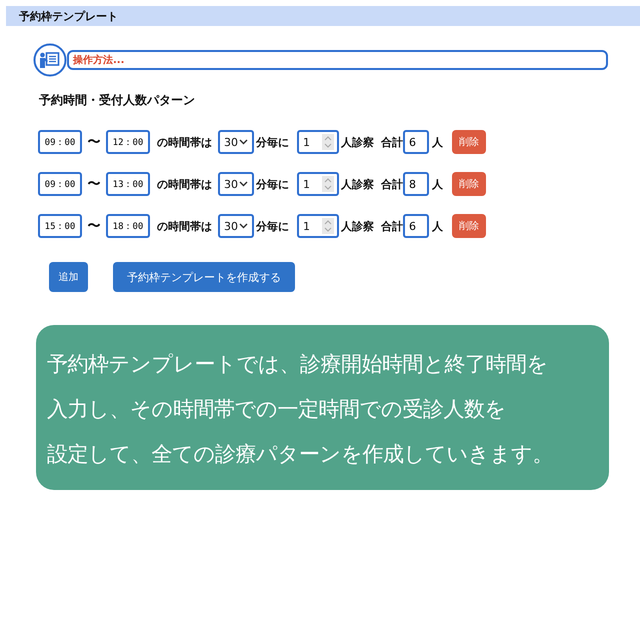 This screenshot has width=640, height=640. What do you see at coordinates (204, 277) in the screenshot?
I see `create-template-button: 予約枠テンプレートを作成する` at bounding box center [204, 277].